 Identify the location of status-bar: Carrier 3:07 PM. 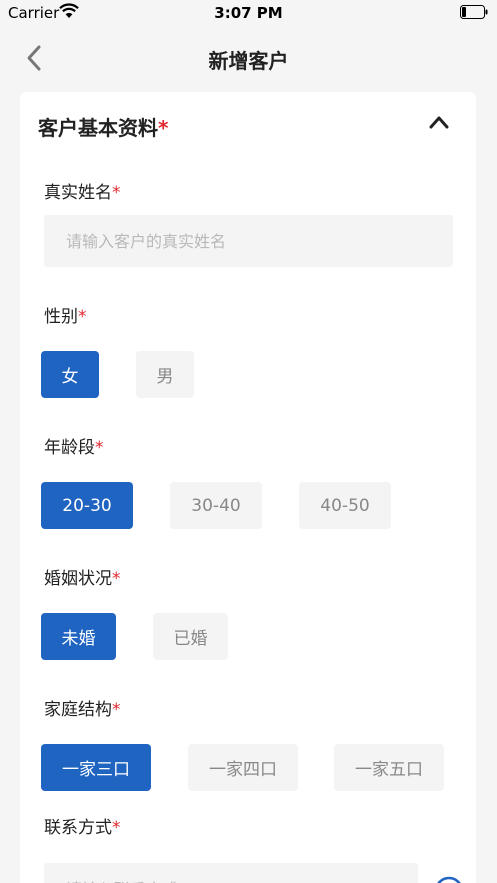
(248, 13).